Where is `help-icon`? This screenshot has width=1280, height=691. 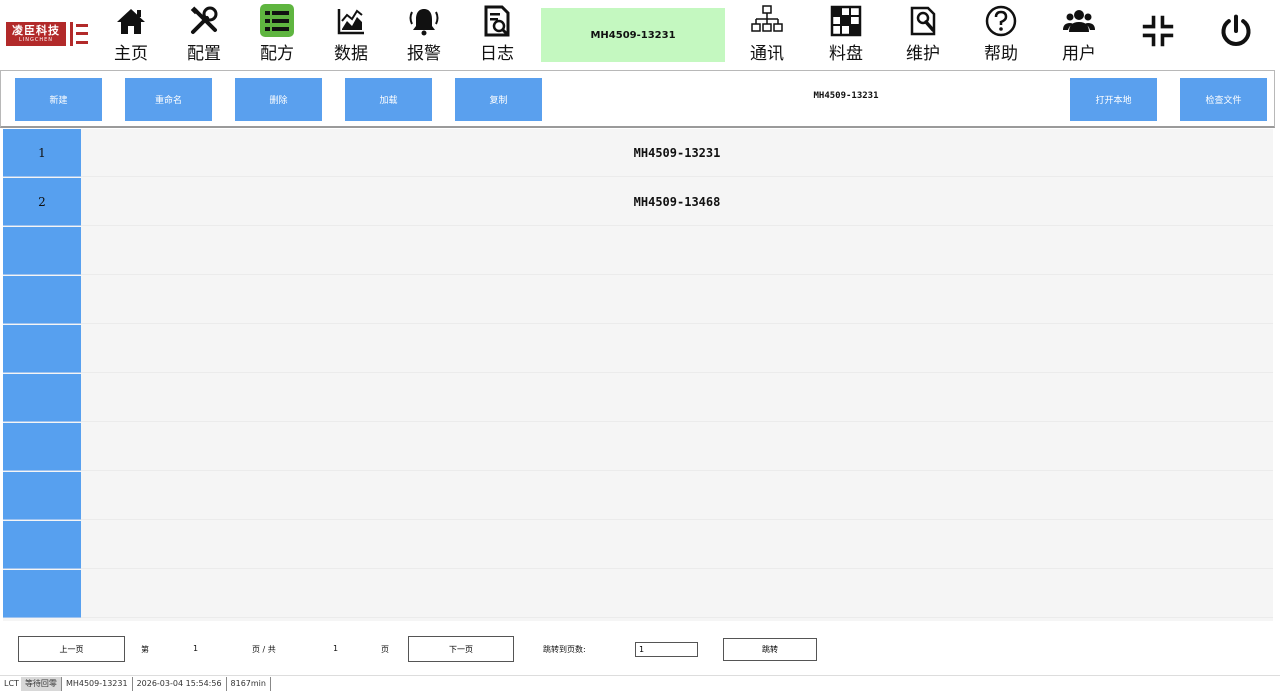 help-icon is located at coordinates (1001, 20).